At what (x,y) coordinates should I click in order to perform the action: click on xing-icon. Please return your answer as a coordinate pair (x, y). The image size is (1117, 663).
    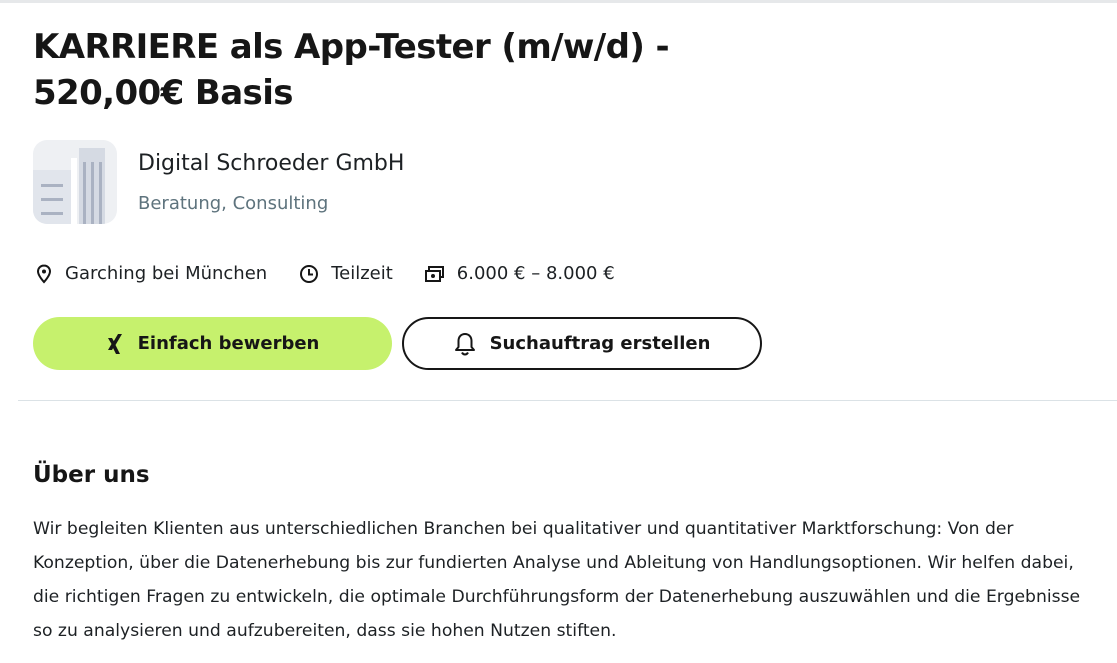
    Looking at the image, I should click on (114, 343).